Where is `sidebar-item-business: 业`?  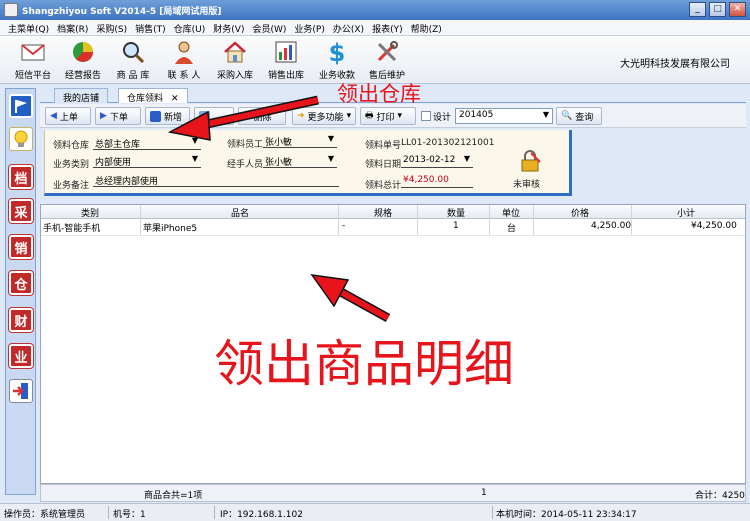 sidebar-item-business: 业 is located at coordinates (21, 356).